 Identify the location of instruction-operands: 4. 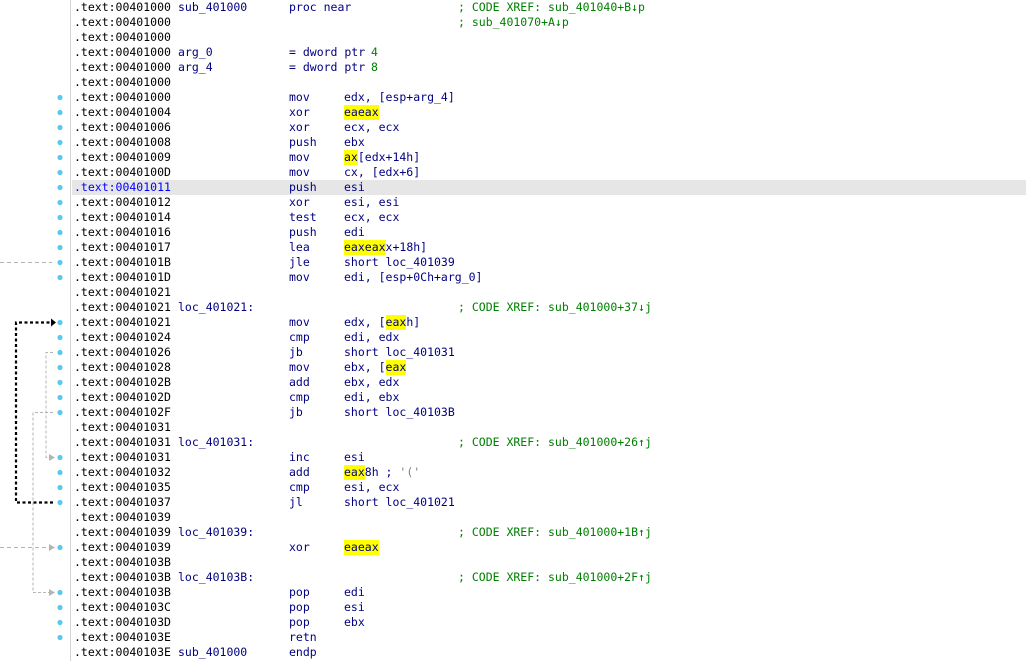
(374, 52).